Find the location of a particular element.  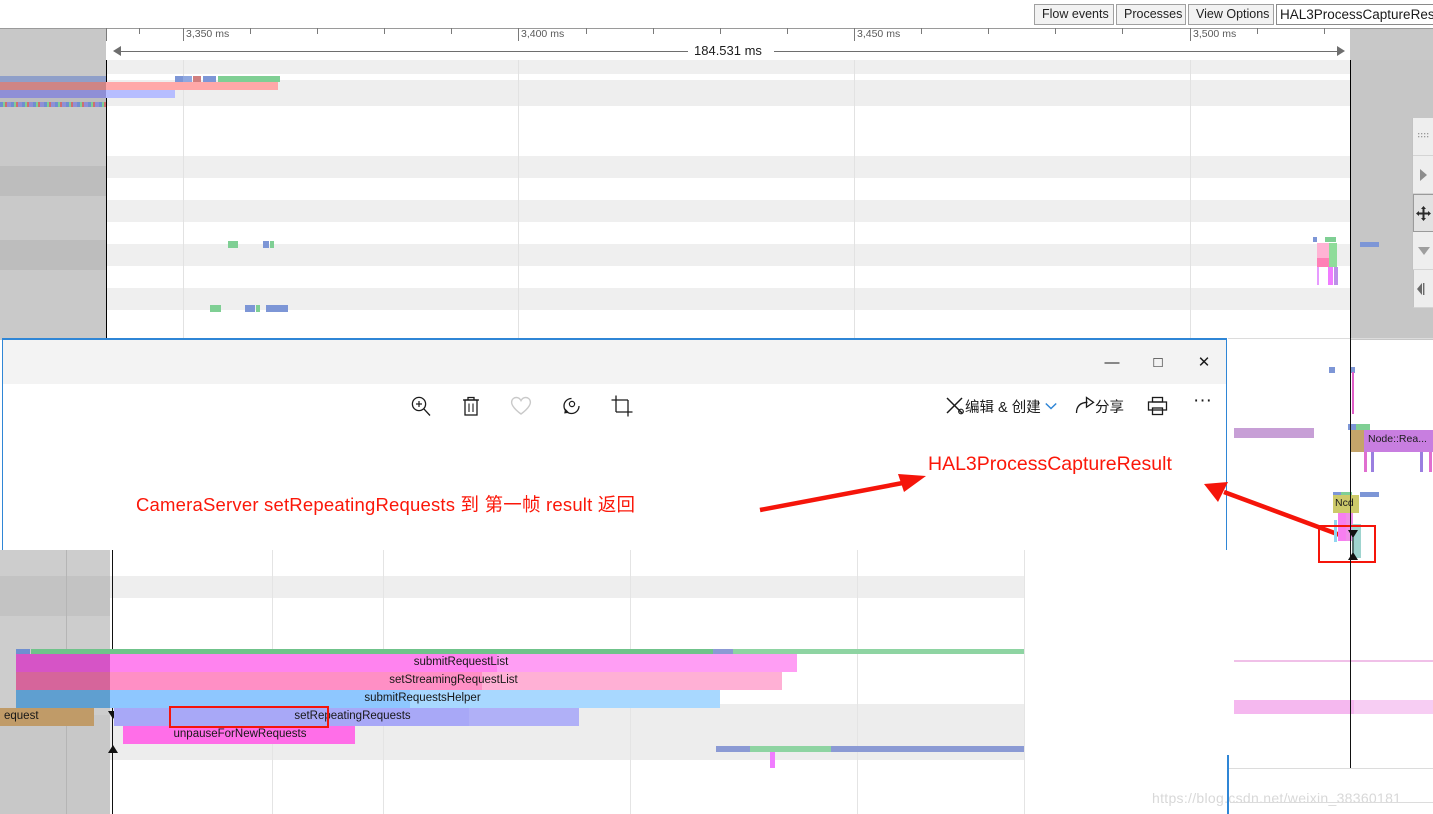

rotate-icon is located at coordinates (572, 406).